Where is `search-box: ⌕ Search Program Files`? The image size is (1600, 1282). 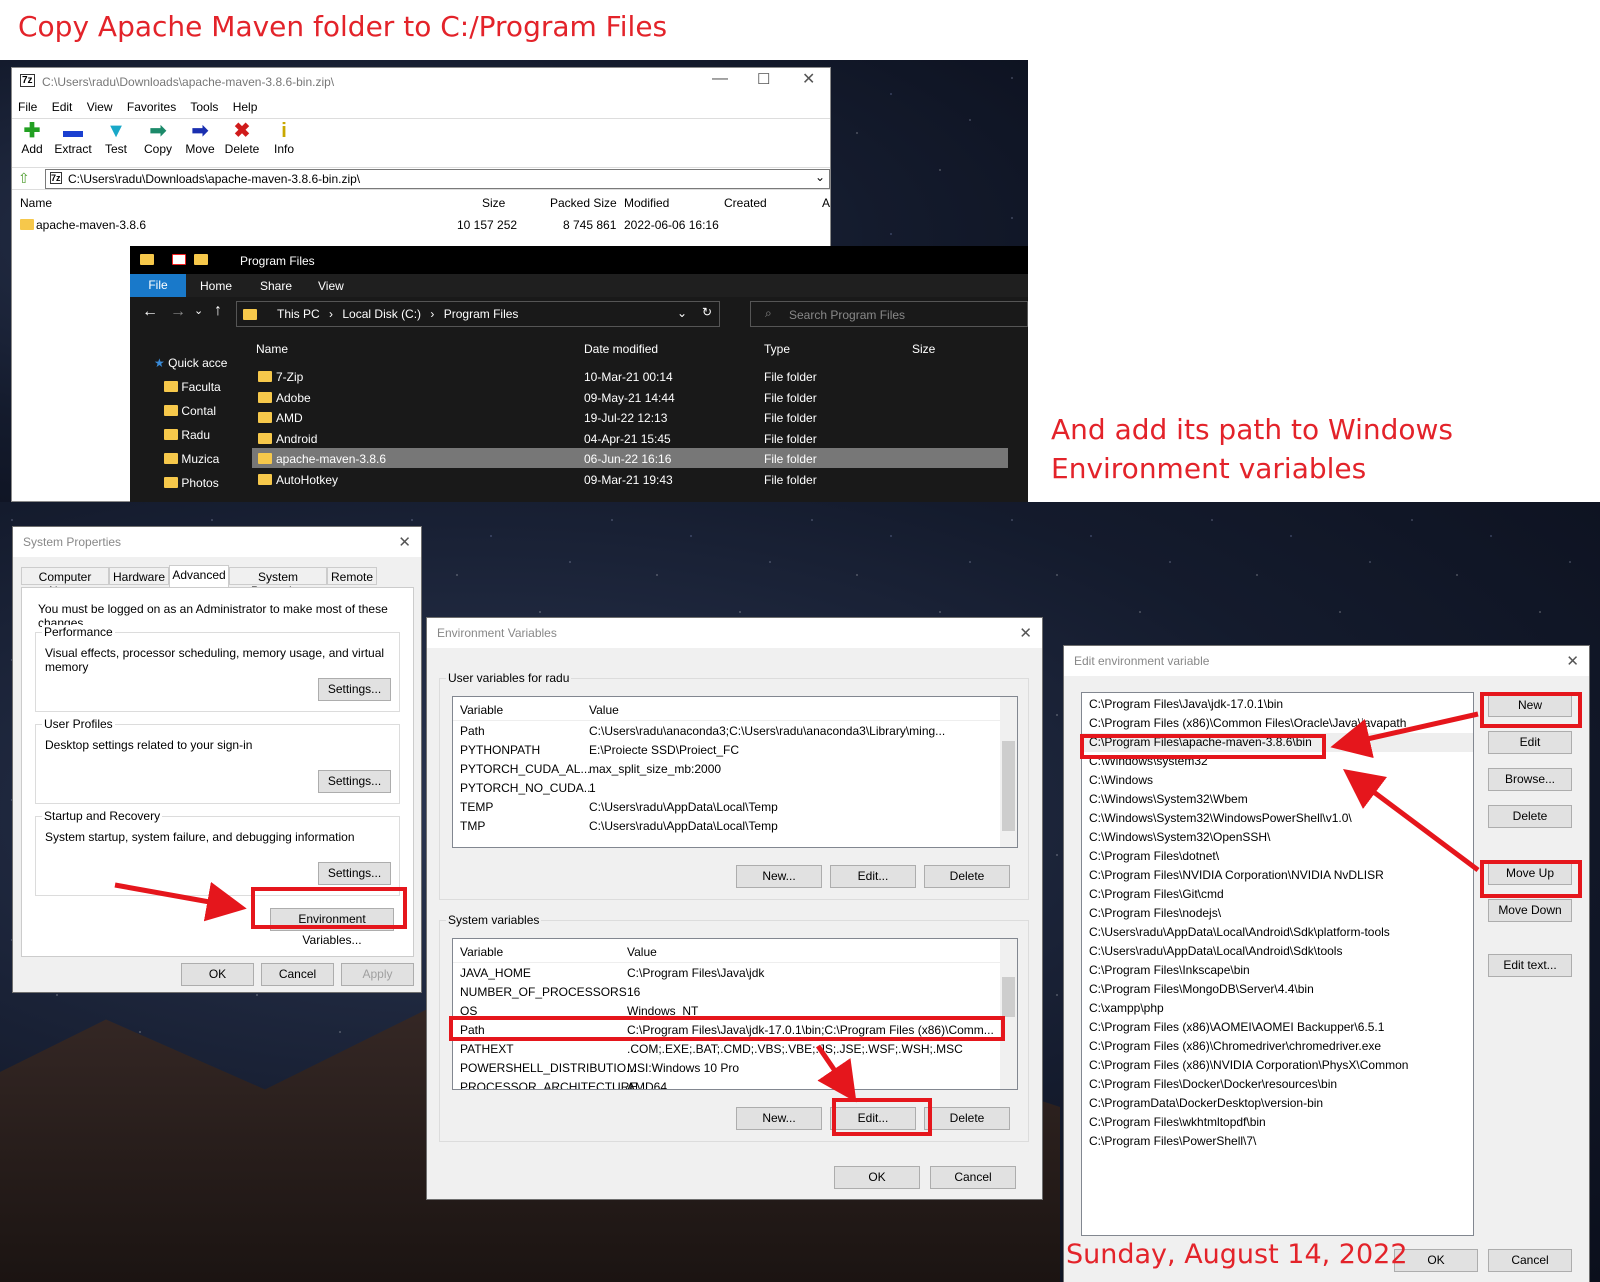
search-box: ⌕ Search Program Files is located at coordinates (889, 314).